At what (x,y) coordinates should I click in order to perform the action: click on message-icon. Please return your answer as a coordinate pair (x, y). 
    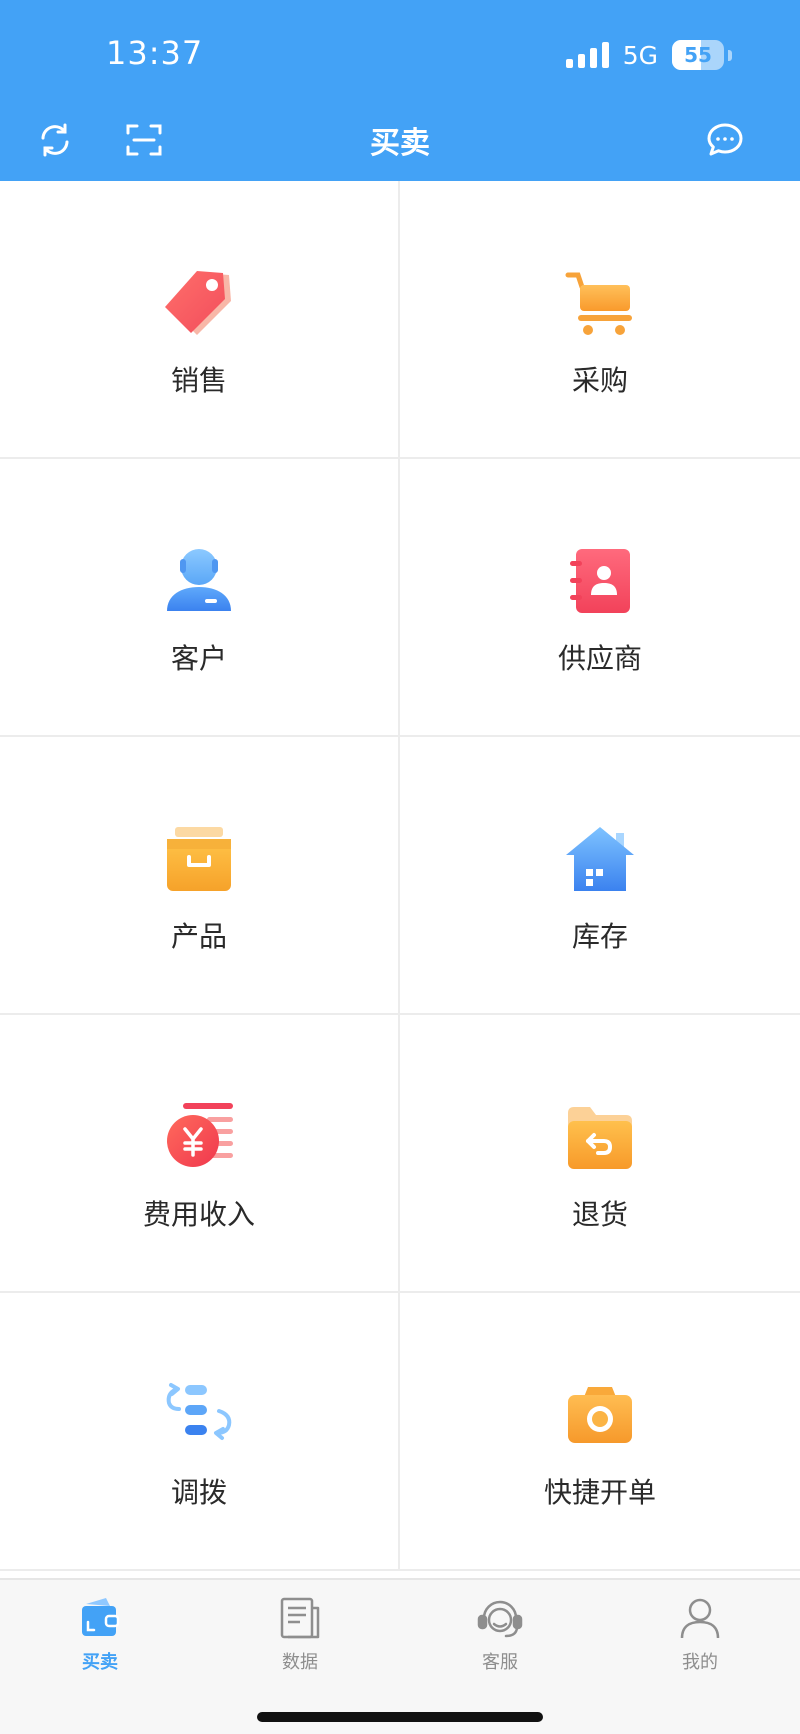
    Looking at the image, I should click on (725, 139).